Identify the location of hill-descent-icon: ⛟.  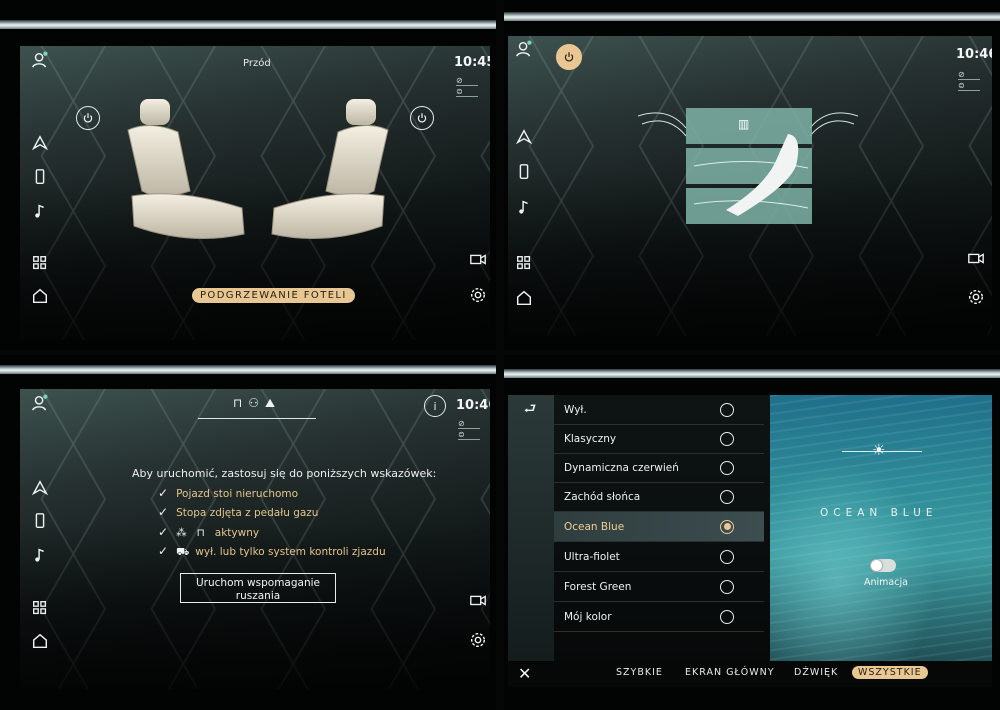
(183, 552).